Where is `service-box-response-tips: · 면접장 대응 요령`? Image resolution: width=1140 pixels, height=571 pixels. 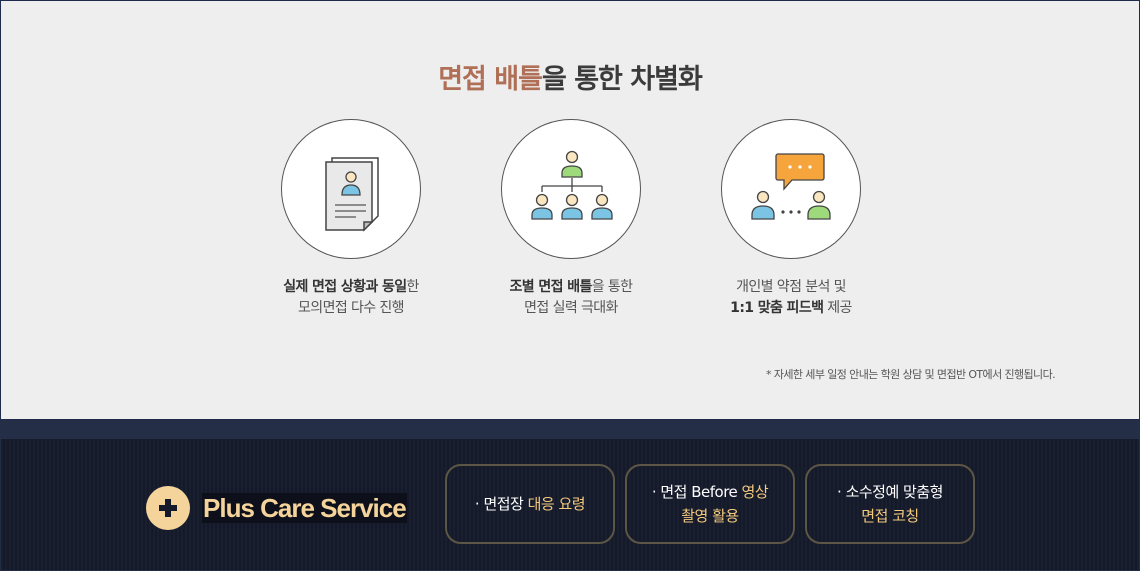 service-box-response-tips: · 면접장 대응 요령 is located at coordinates (530, 504).